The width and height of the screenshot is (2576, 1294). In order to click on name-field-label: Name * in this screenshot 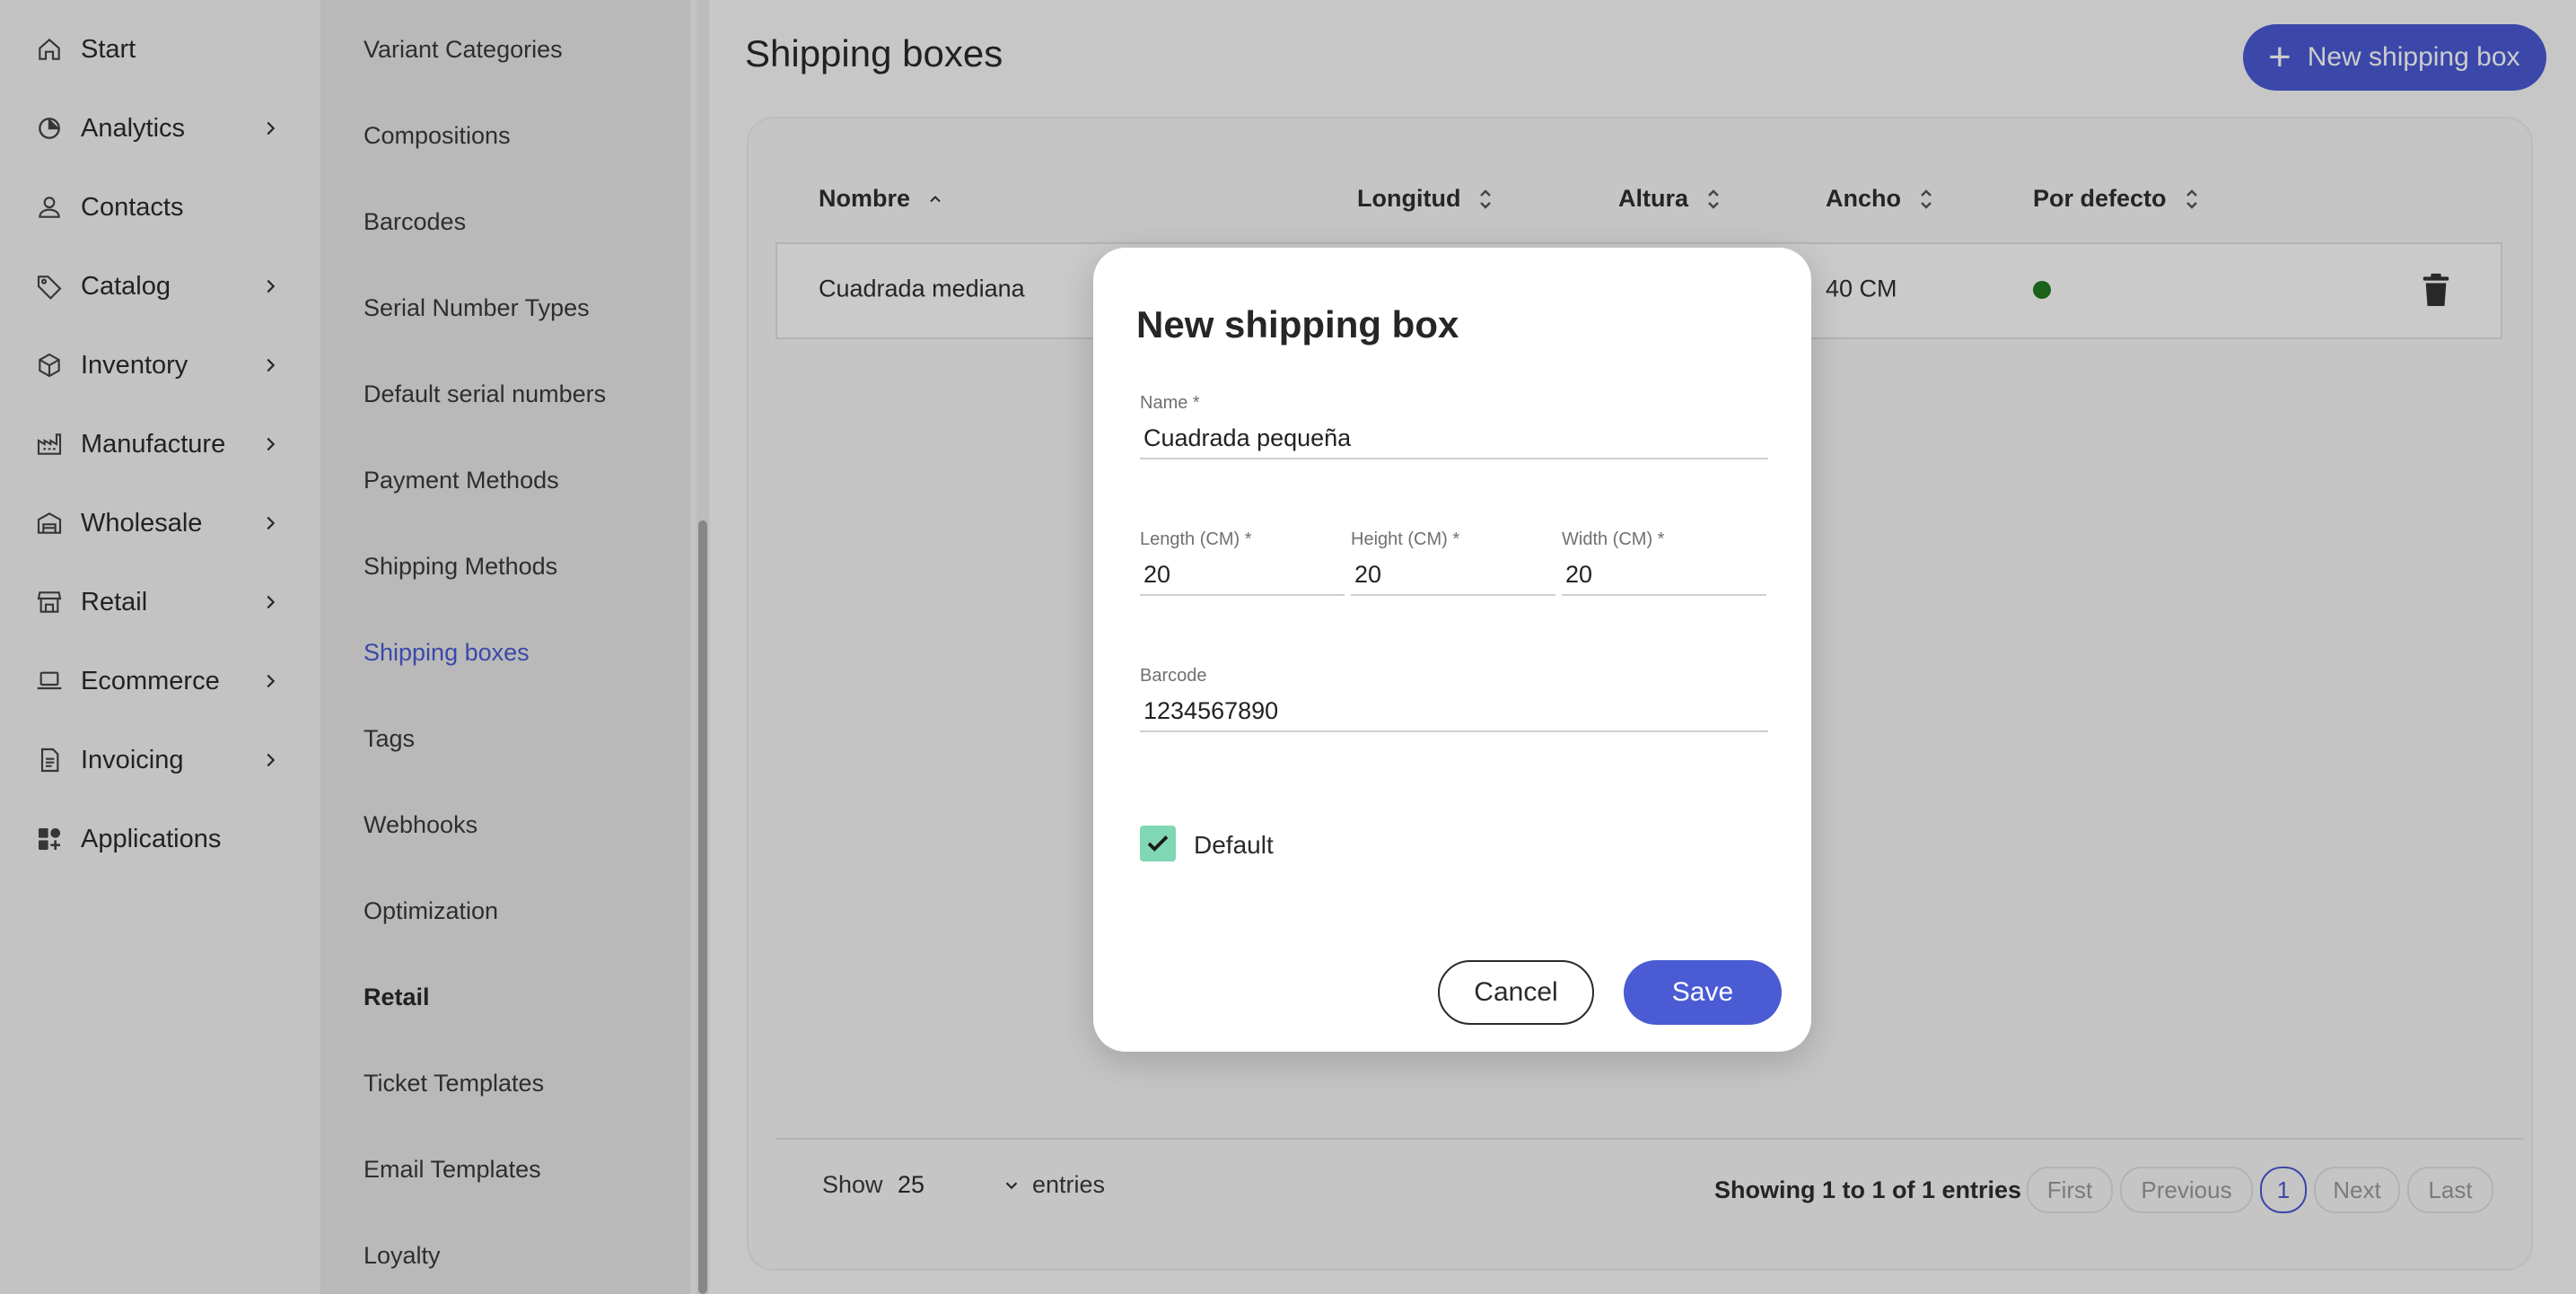, I will do `click(1170, 403)`.